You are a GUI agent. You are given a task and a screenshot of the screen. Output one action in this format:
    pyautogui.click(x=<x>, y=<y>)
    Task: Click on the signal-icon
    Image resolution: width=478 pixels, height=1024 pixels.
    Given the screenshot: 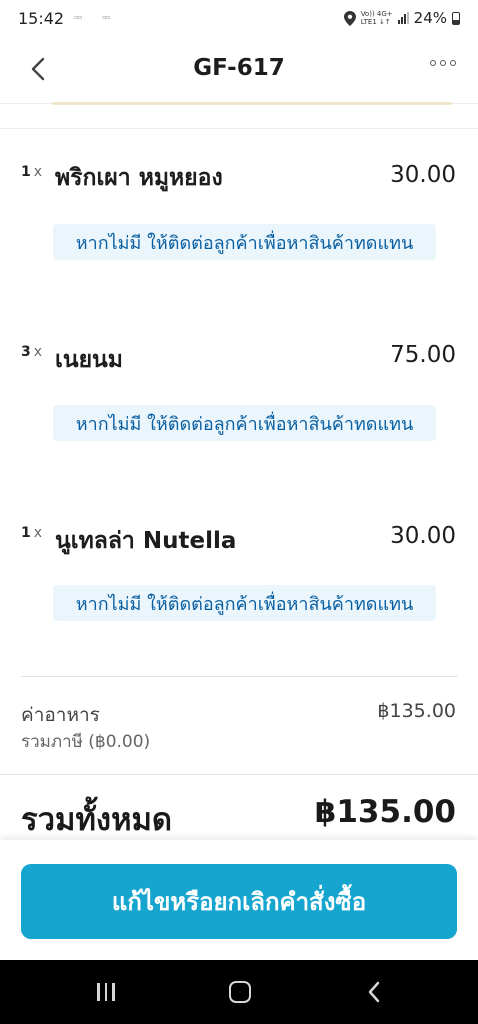 What is the action you would take?
    pyautogui.click(x=403, y=18)
    